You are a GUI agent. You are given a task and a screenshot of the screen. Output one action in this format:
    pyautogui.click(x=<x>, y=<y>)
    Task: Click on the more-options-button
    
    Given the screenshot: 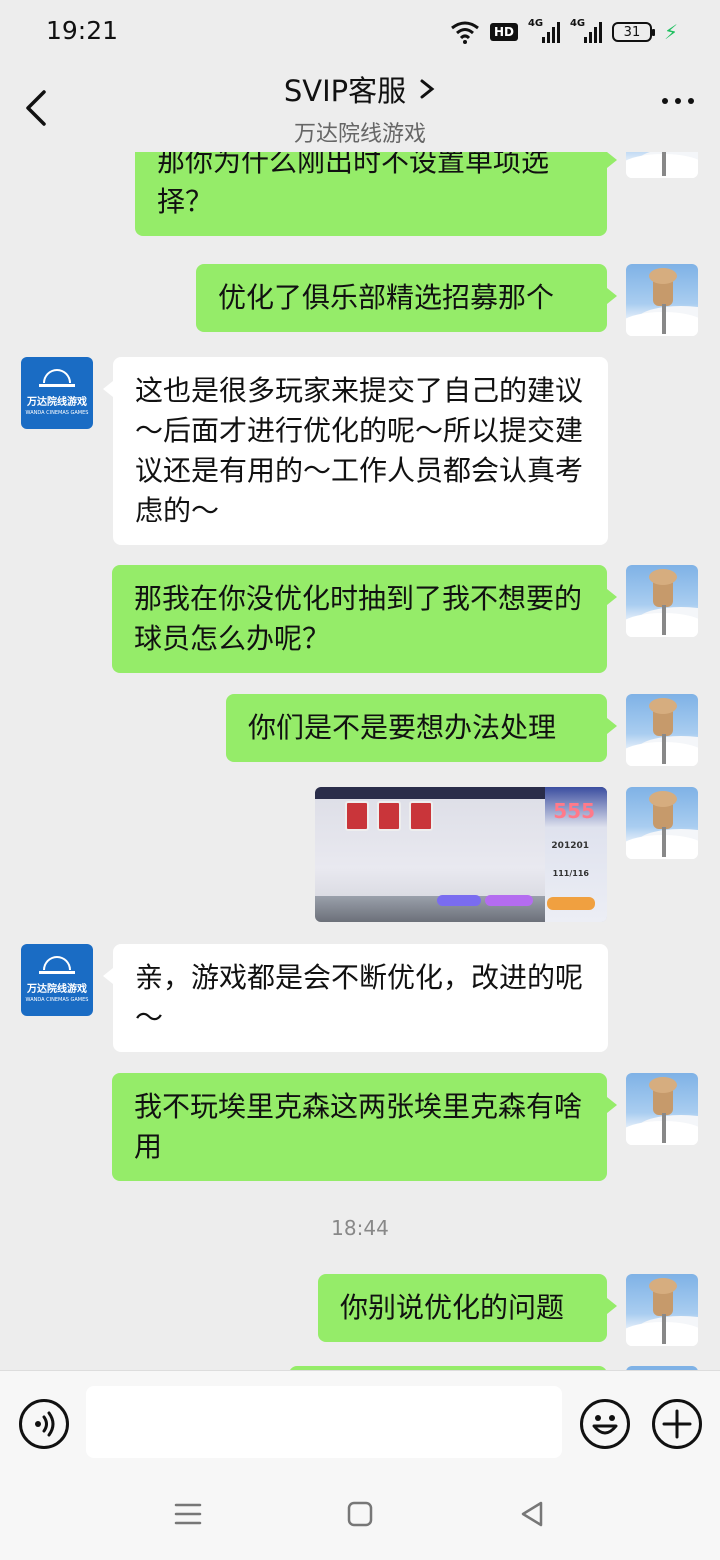 What is the action you would take?
    pyautogui.click(x=678, y=101)
    